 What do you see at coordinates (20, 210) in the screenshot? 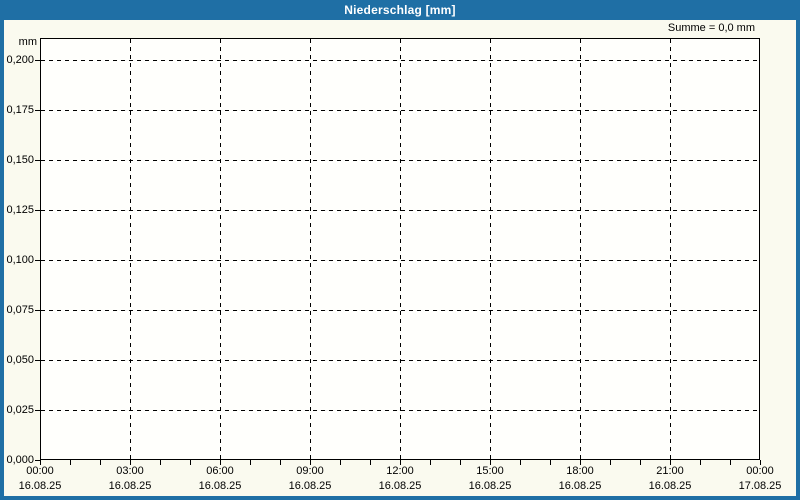
I see `y-axis-tick-label: 0,125` at bounding box center [20, 210].